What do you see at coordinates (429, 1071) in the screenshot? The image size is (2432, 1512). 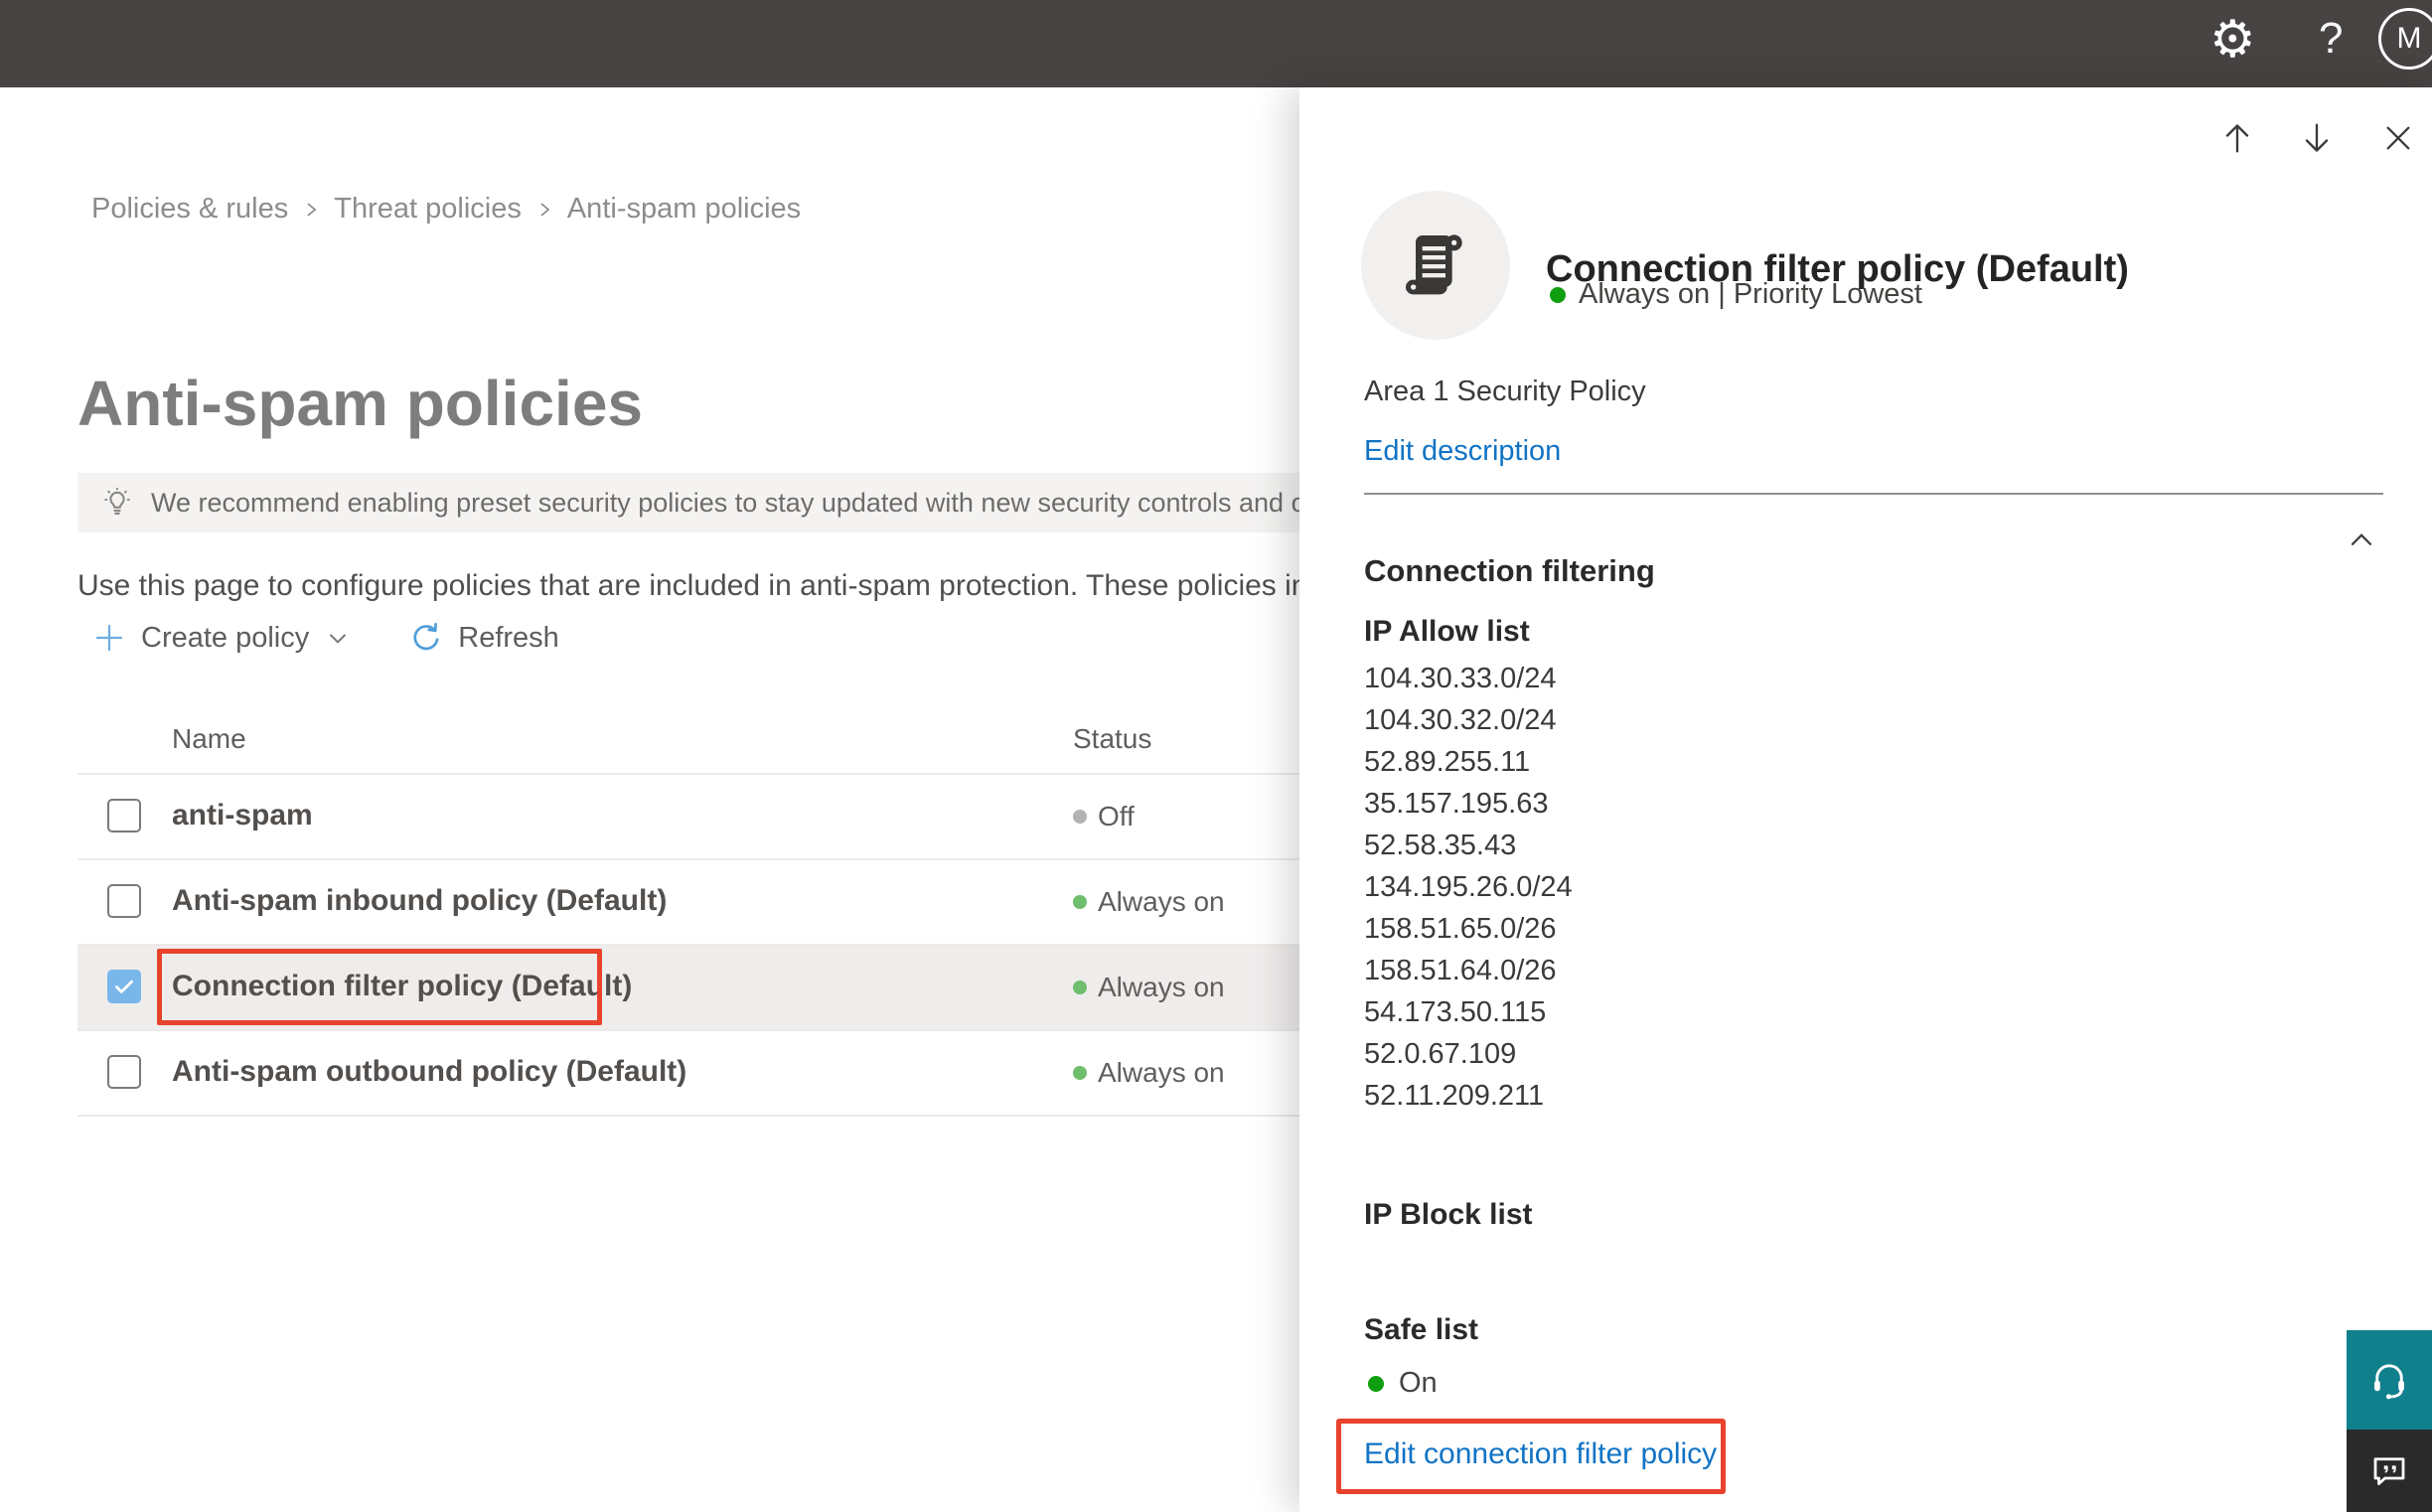 I see `policy-name: Anti-spam outbound policy (Default)` at bounding box center [429, 1071].